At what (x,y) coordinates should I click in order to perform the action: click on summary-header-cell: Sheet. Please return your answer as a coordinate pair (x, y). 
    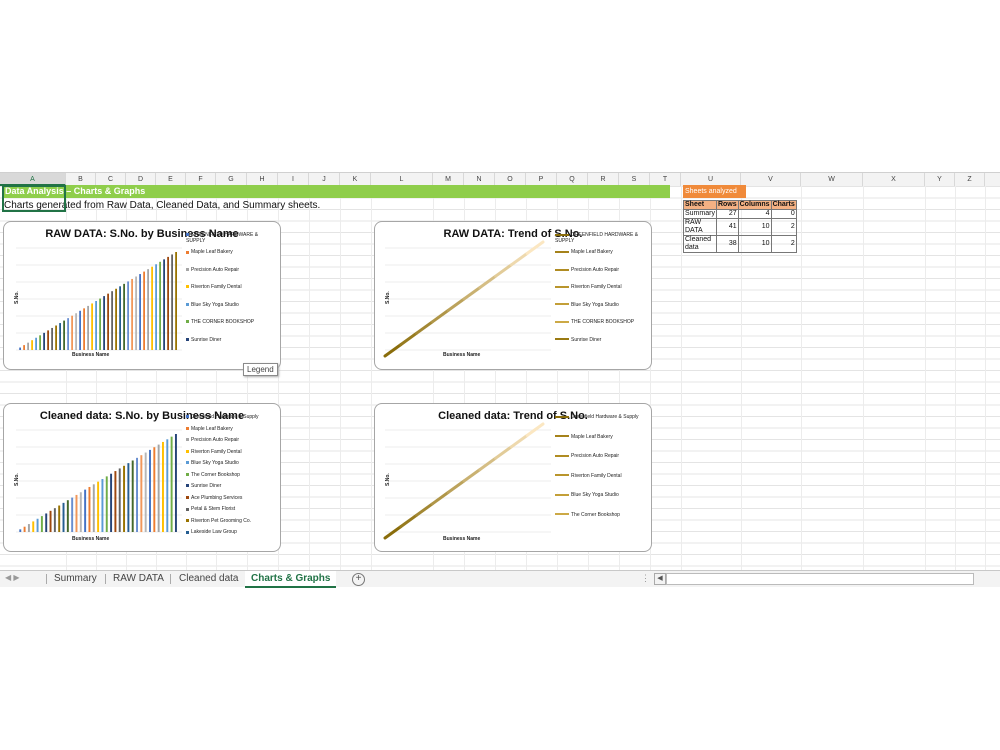
    Looking at the image, I should click on (700, 205).